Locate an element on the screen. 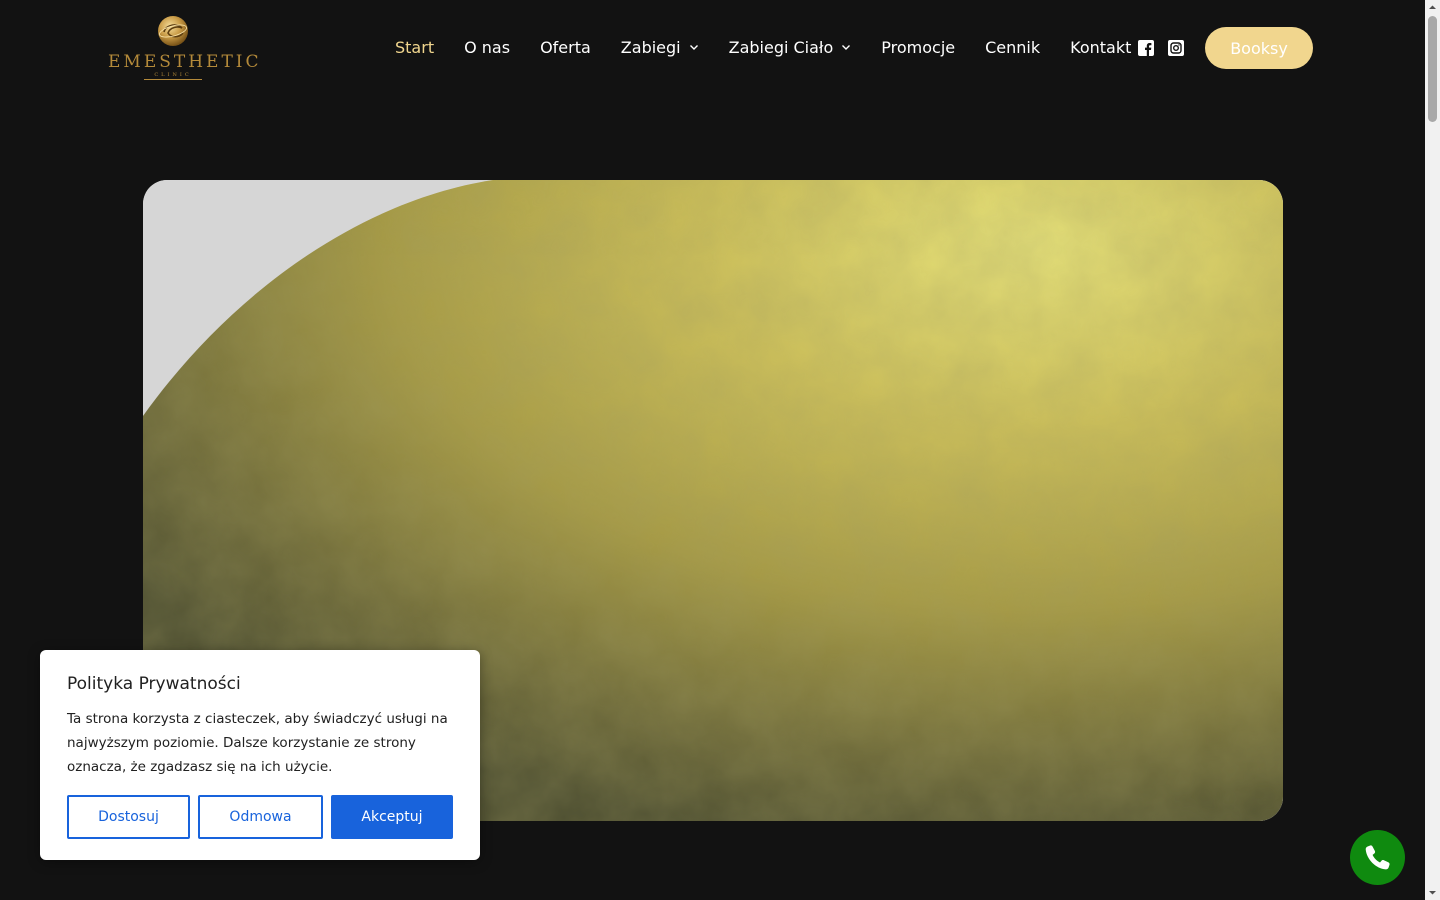 The width and height of the screenshot is (1440, 900). nav-item-label: Zabiegi is located at coordinates (650, 47).